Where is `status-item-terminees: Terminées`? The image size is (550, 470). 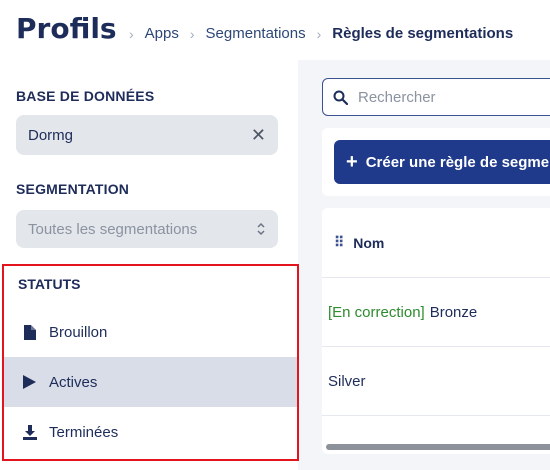
status-item-terminees: Terminées is located at coordinates (150, 432).